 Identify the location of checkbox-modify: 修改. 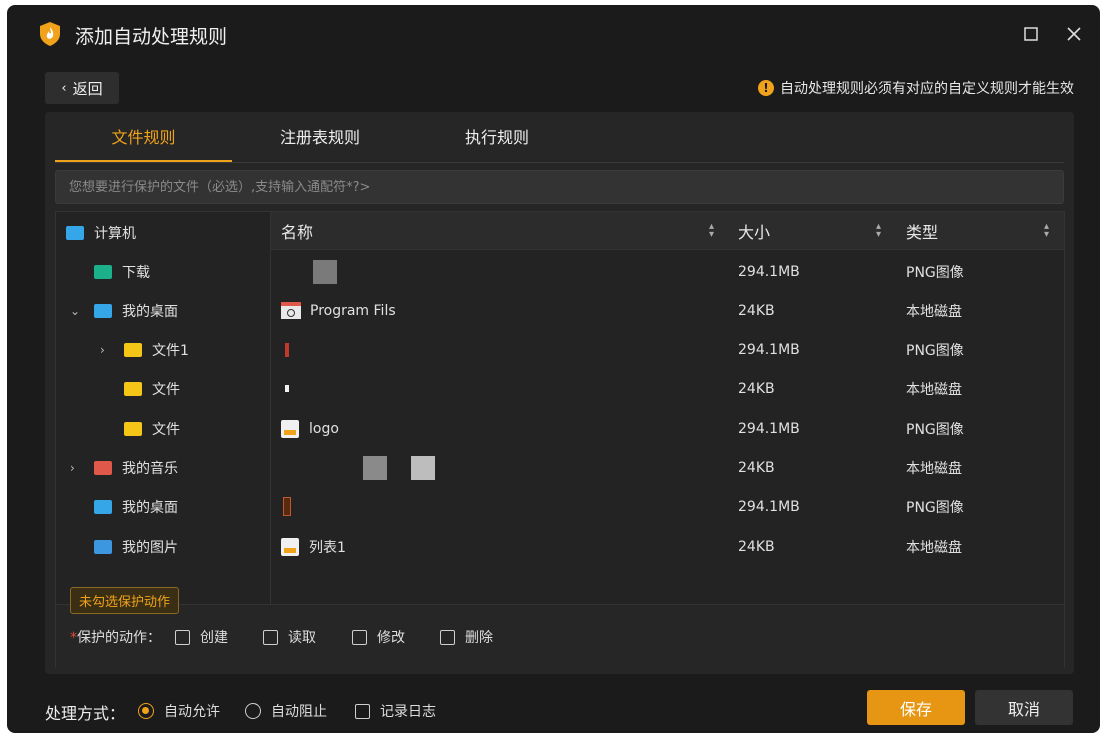
(378, 637).